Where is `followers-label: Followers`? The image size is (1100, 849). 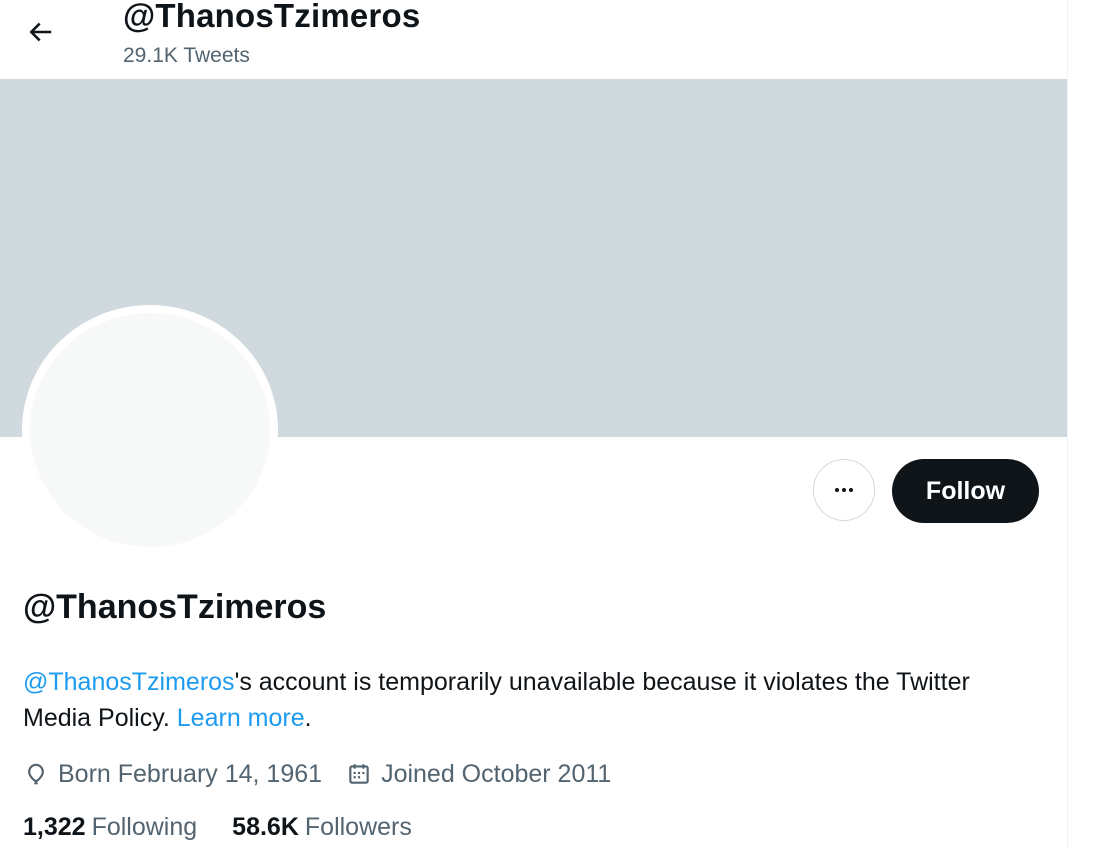 followers-label: Followers is located at coordinates (358, 827).